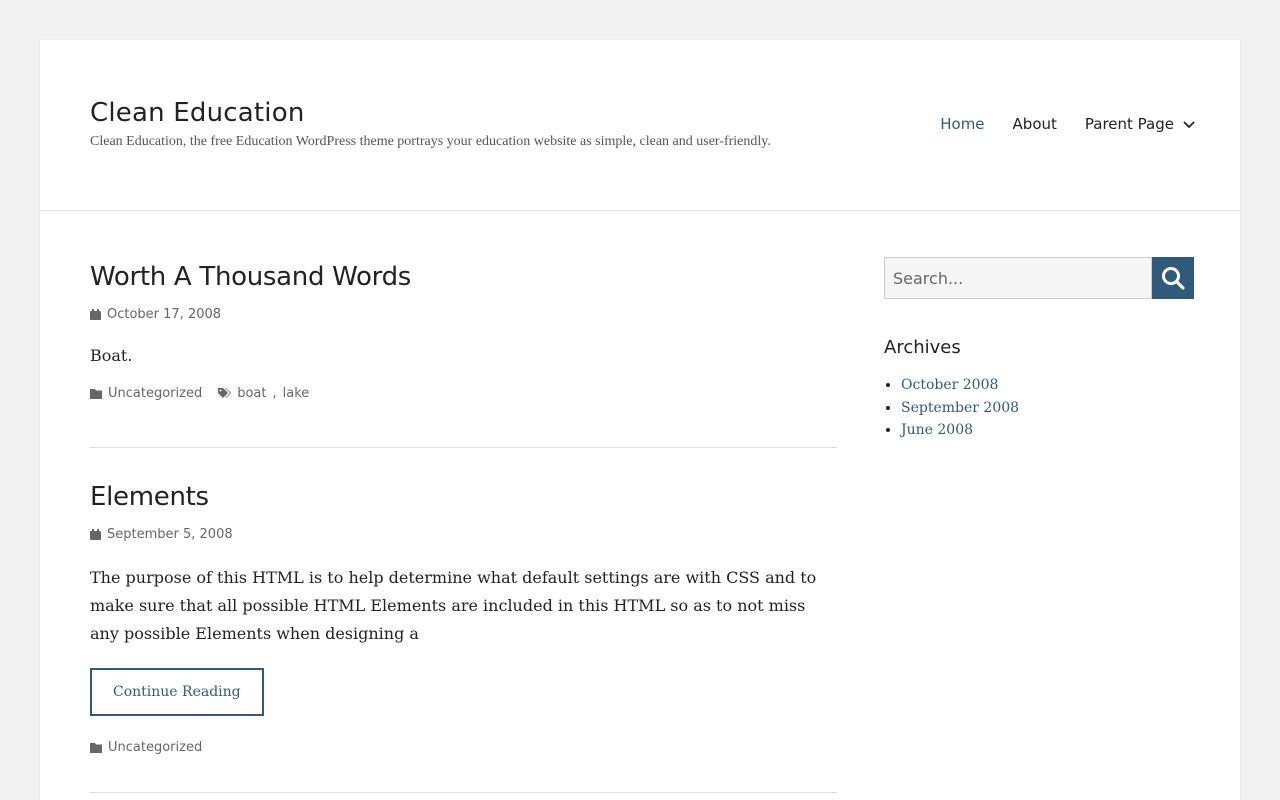  What do you see at coordinates (962, 124) in the screenshot?
I see `nav-item-home: Home` at bounding box center [962, 124].